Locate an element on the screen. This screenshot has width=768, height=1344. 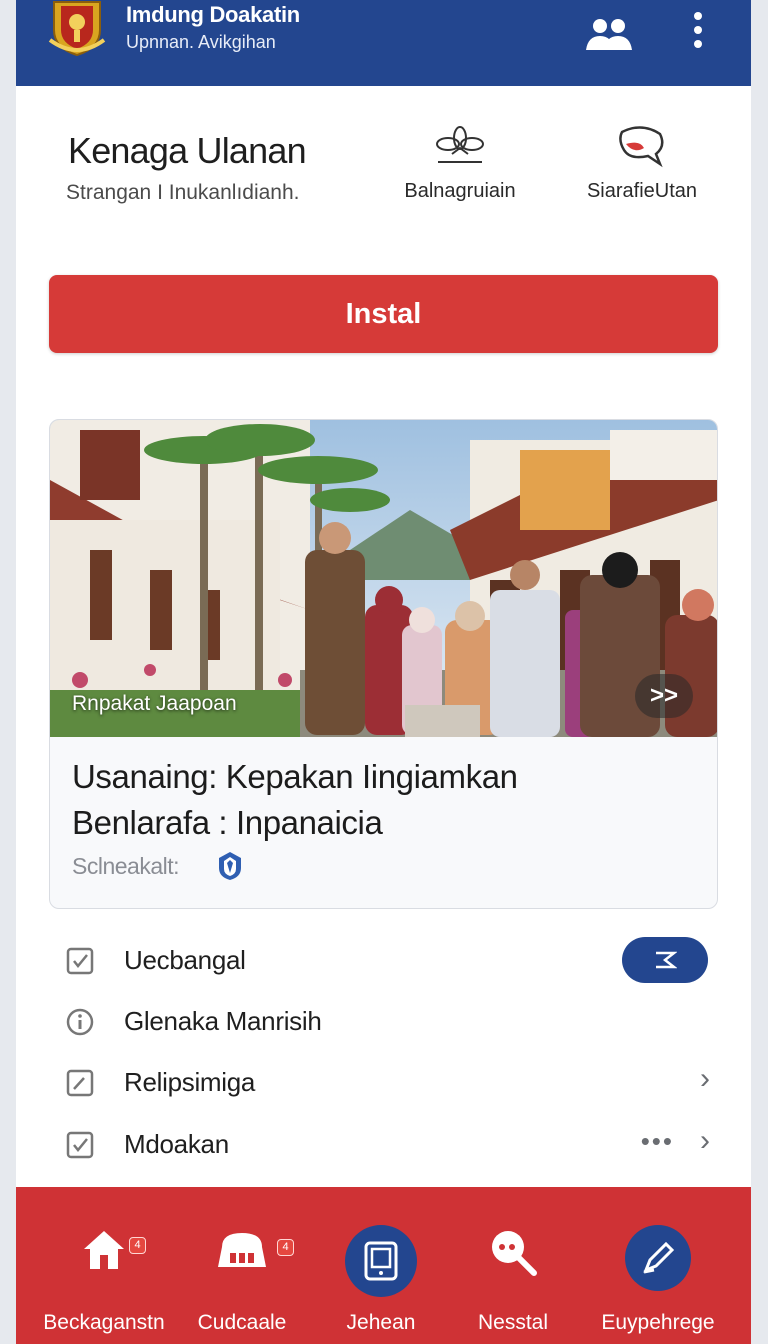
list-item-mdoakan: Mdoakan ••• › is located at coordinates (391, 1145).